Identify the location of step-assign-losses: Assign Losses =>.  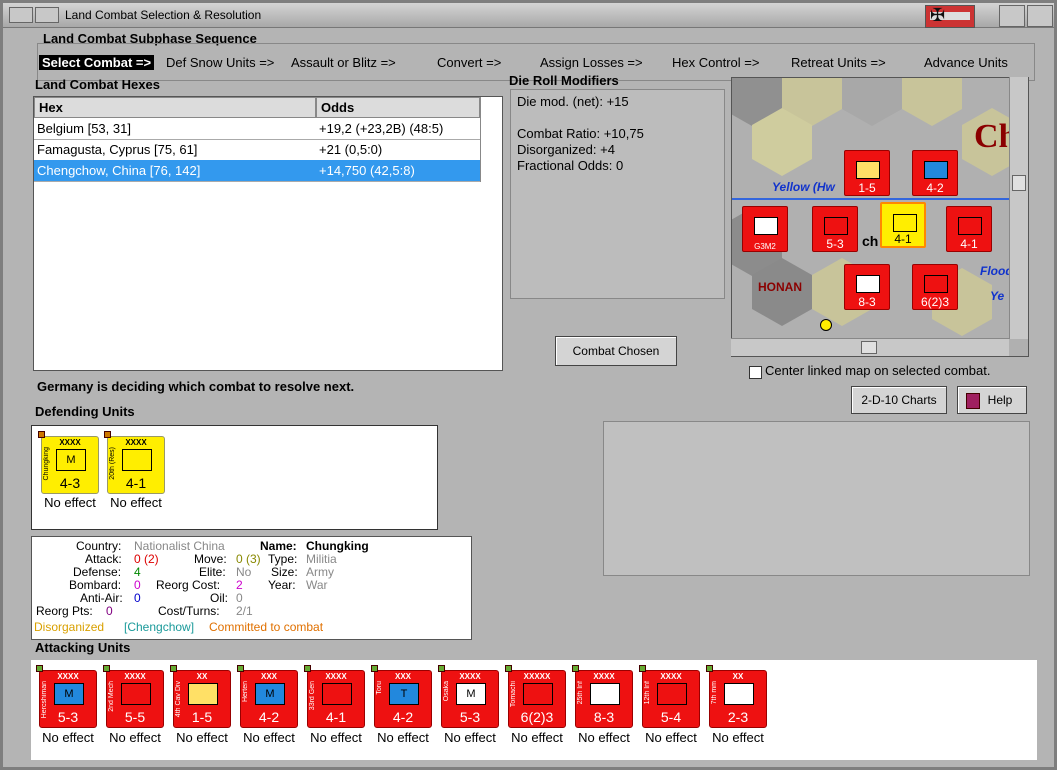
(591, 62).